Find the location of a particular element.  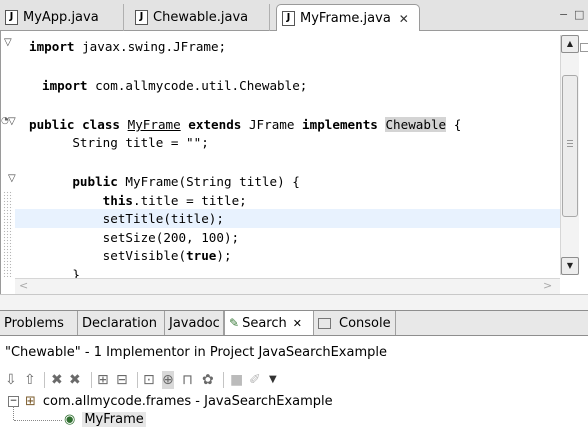

pin-view-icon: ■ is located at coordinates (236, 380).